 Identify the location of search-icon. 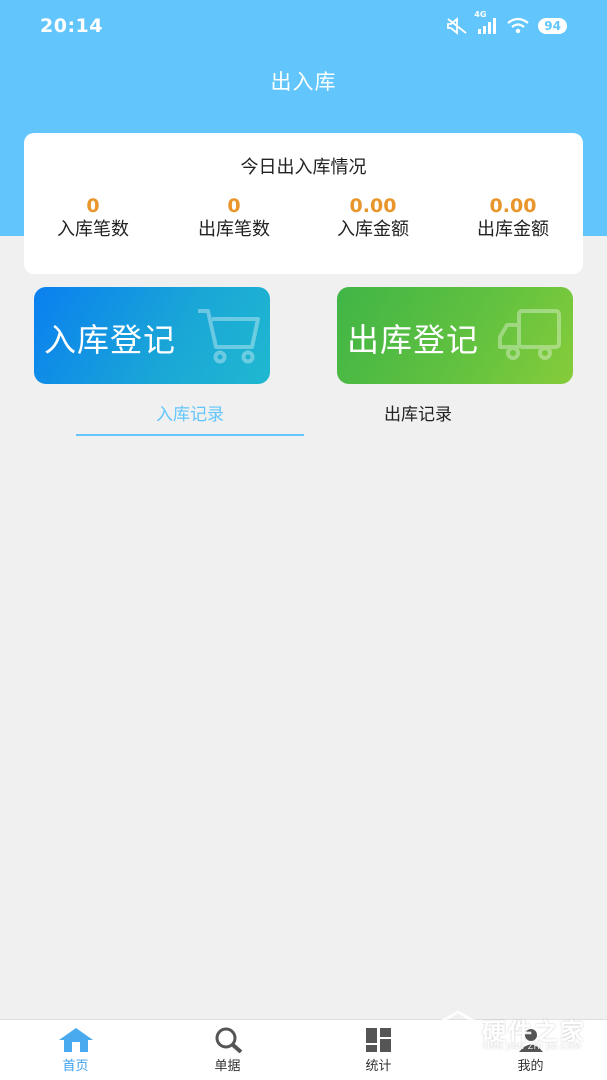
(227, 1040).